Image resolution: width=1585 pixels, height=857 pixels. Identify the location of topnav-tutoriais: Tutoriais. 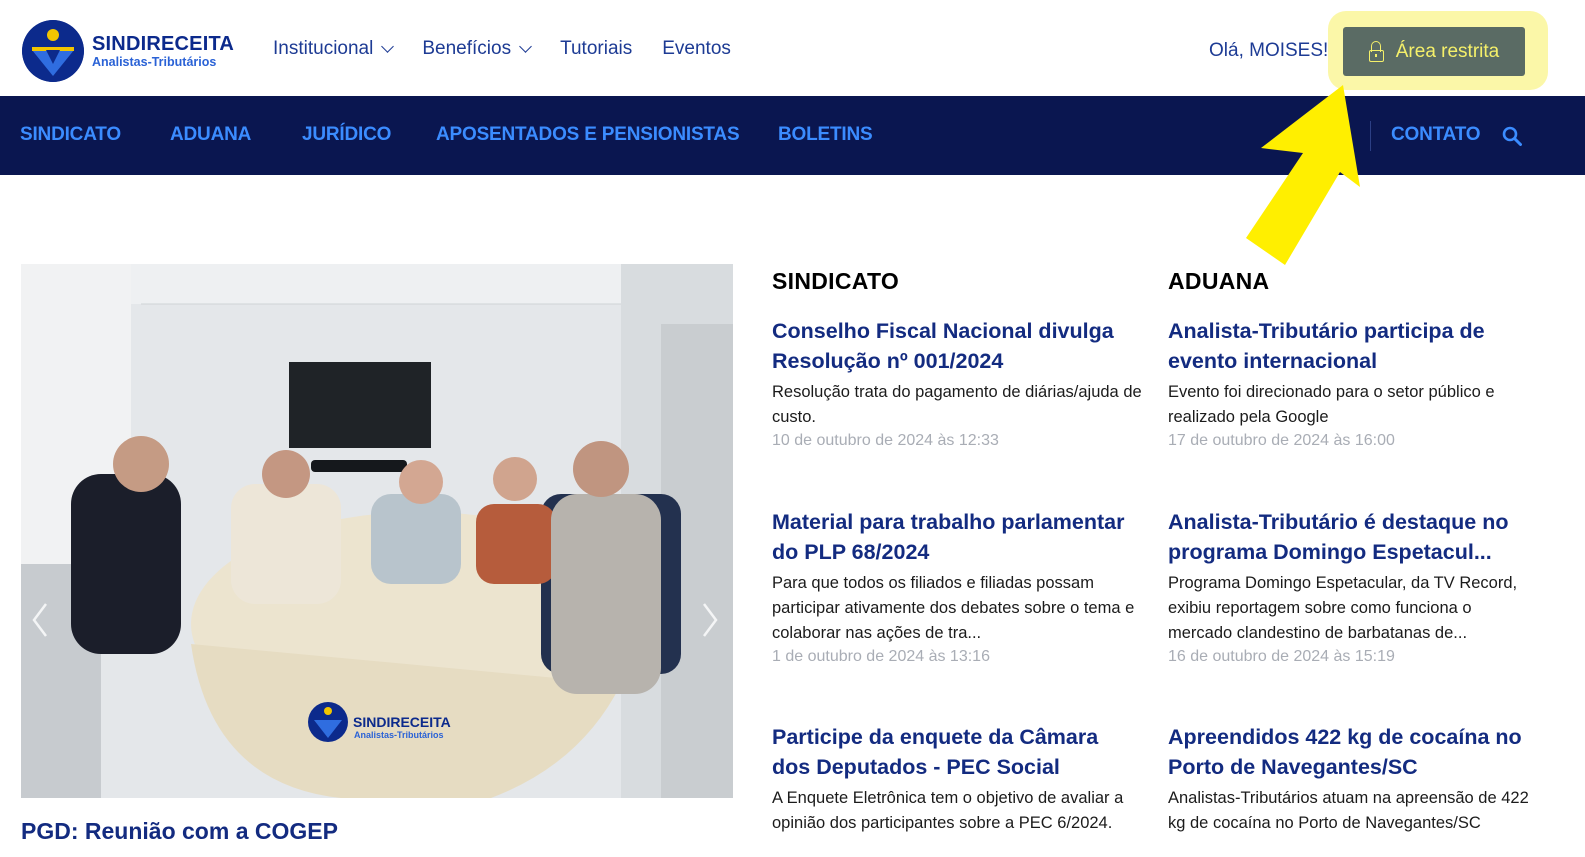
(596, 49).